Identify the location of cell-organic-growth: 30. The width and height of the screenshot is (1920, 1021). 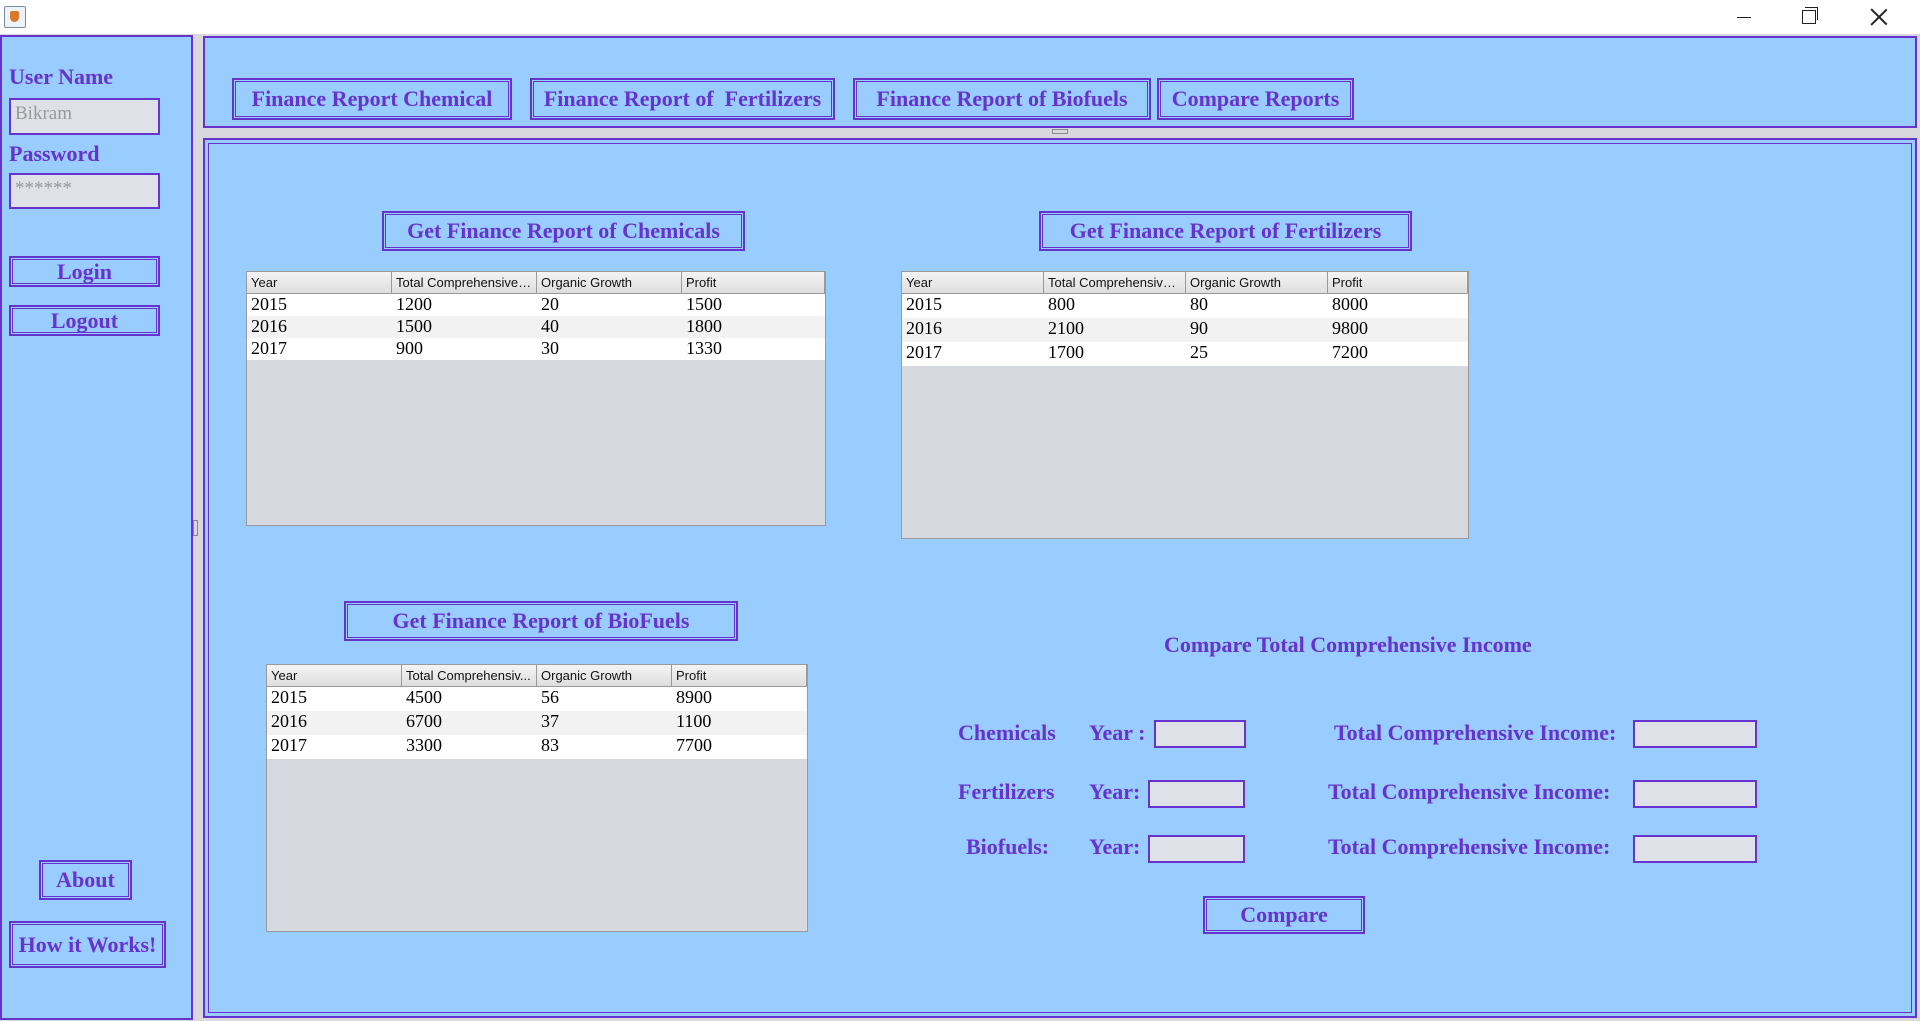
(550, 348).